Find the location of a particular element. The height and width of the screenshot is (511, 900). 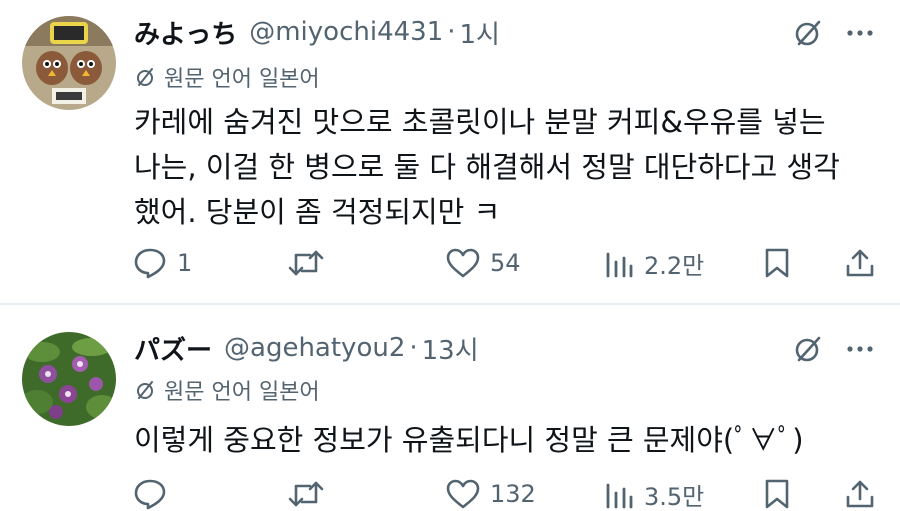

views-button: 2.2만 is located at coordinates (654, 263).